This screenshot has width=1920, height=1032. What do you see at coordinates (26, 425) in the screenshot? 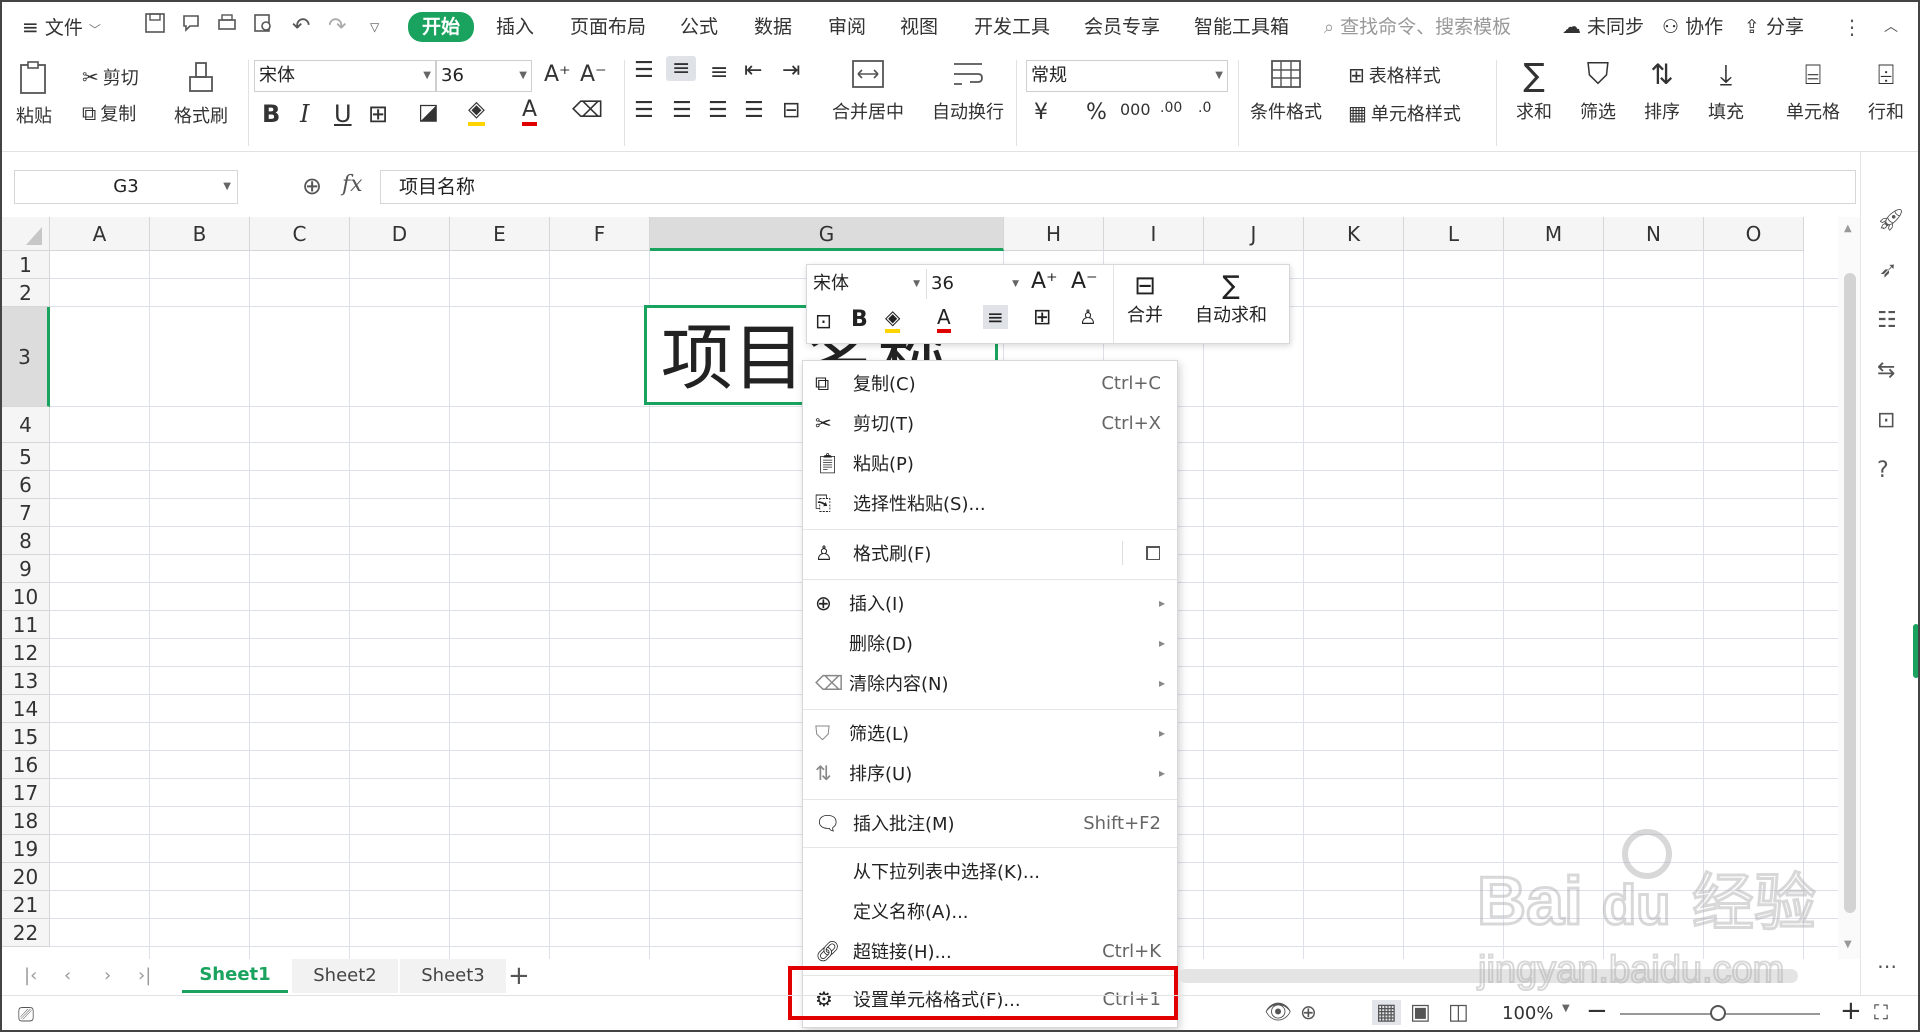
I see `row-header-4: 4` at bounding box center [26, 425].